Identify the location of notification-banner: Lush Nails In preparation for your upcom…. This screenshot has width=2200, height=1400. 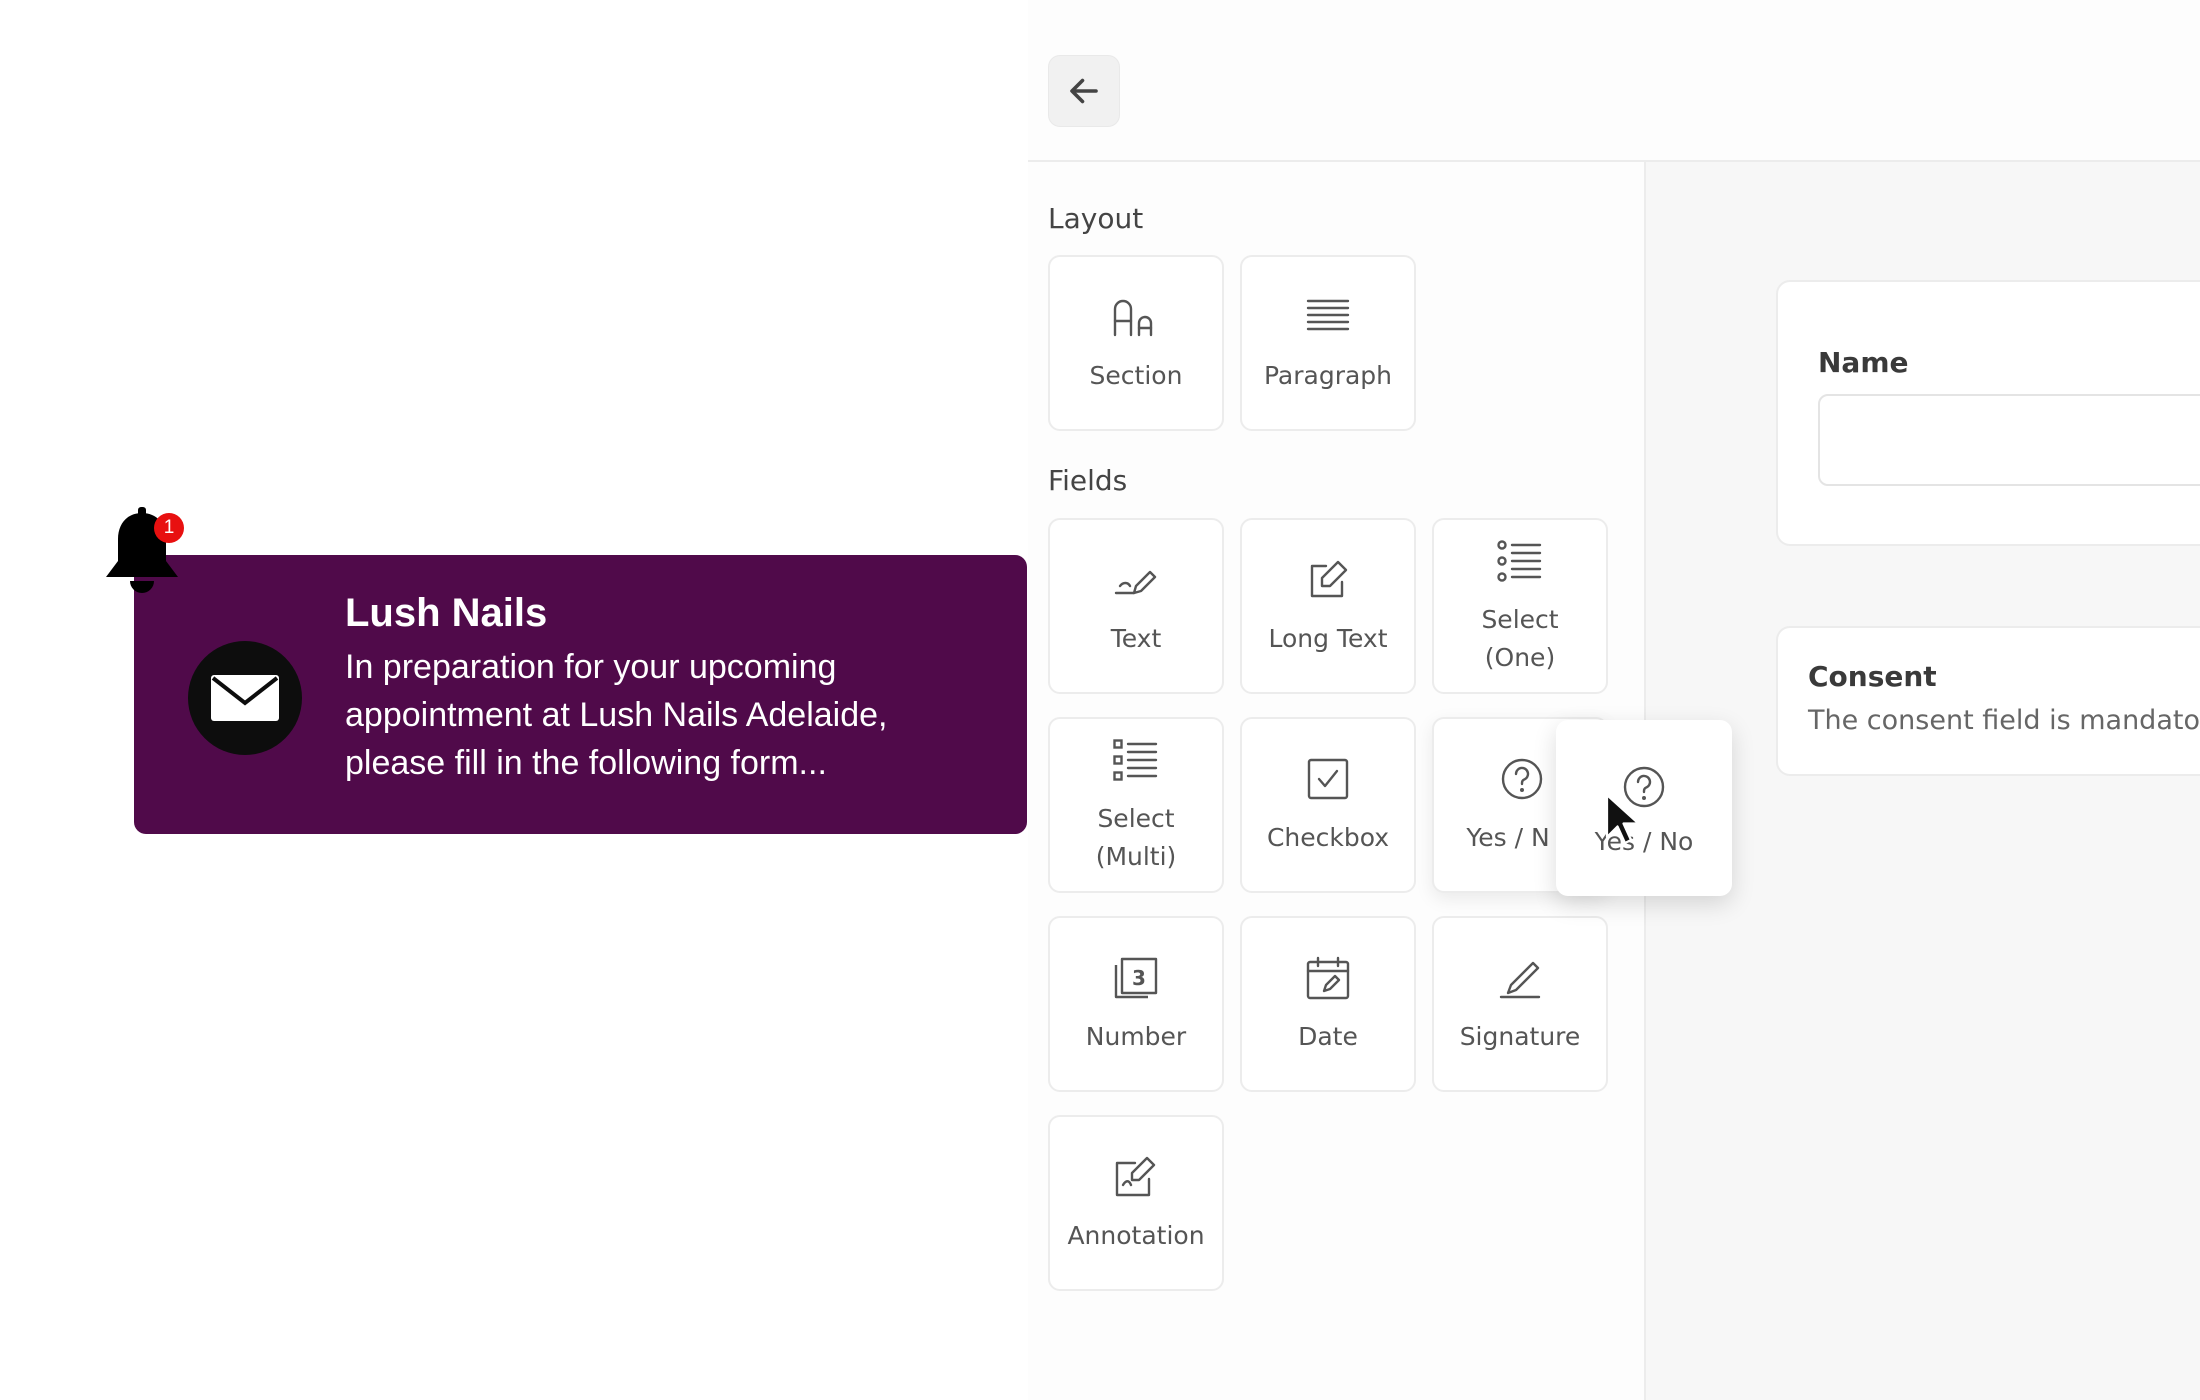
(580, 694).